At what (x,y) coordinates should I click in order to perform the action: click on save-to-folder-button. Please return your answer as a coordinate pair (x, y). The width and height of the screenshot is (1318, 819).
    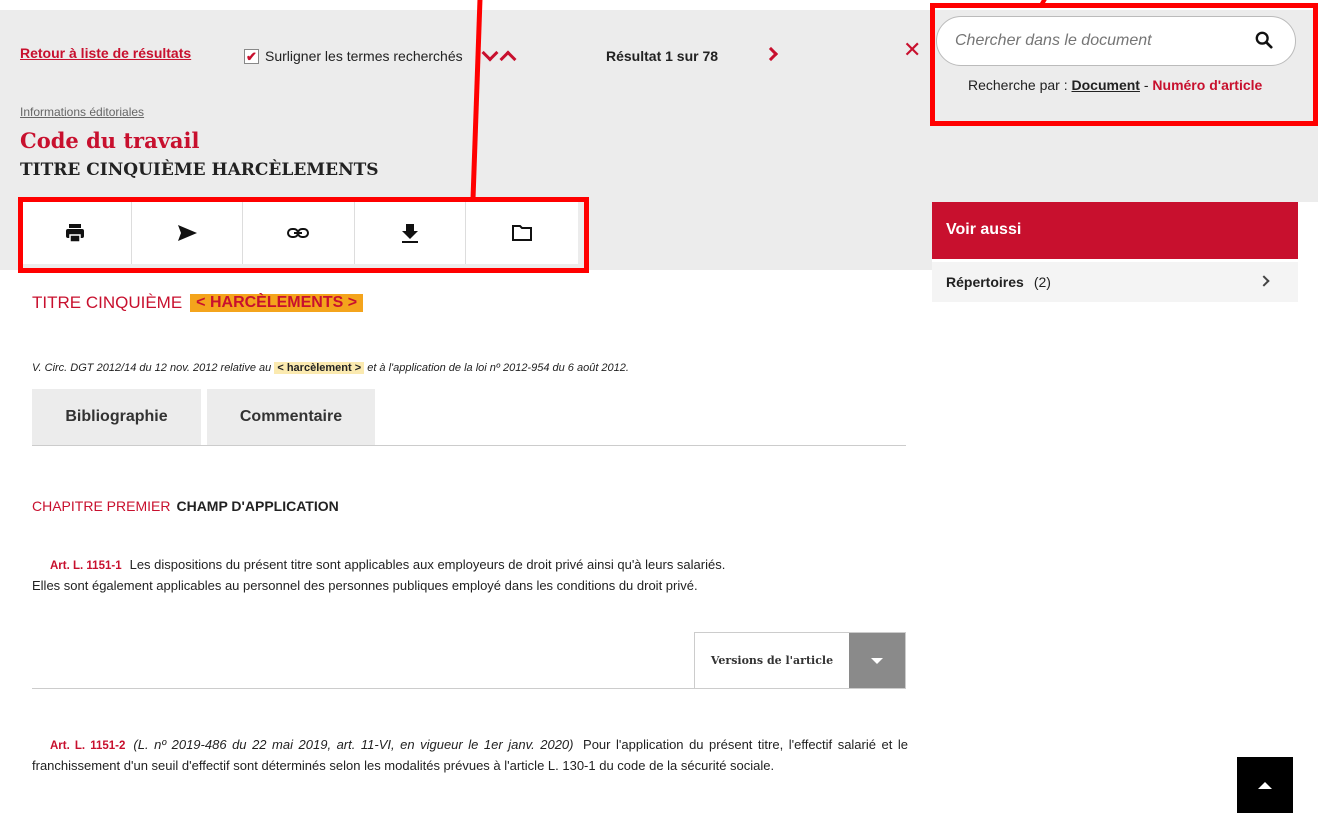
    Looking at the image, I should click on (522, 233).